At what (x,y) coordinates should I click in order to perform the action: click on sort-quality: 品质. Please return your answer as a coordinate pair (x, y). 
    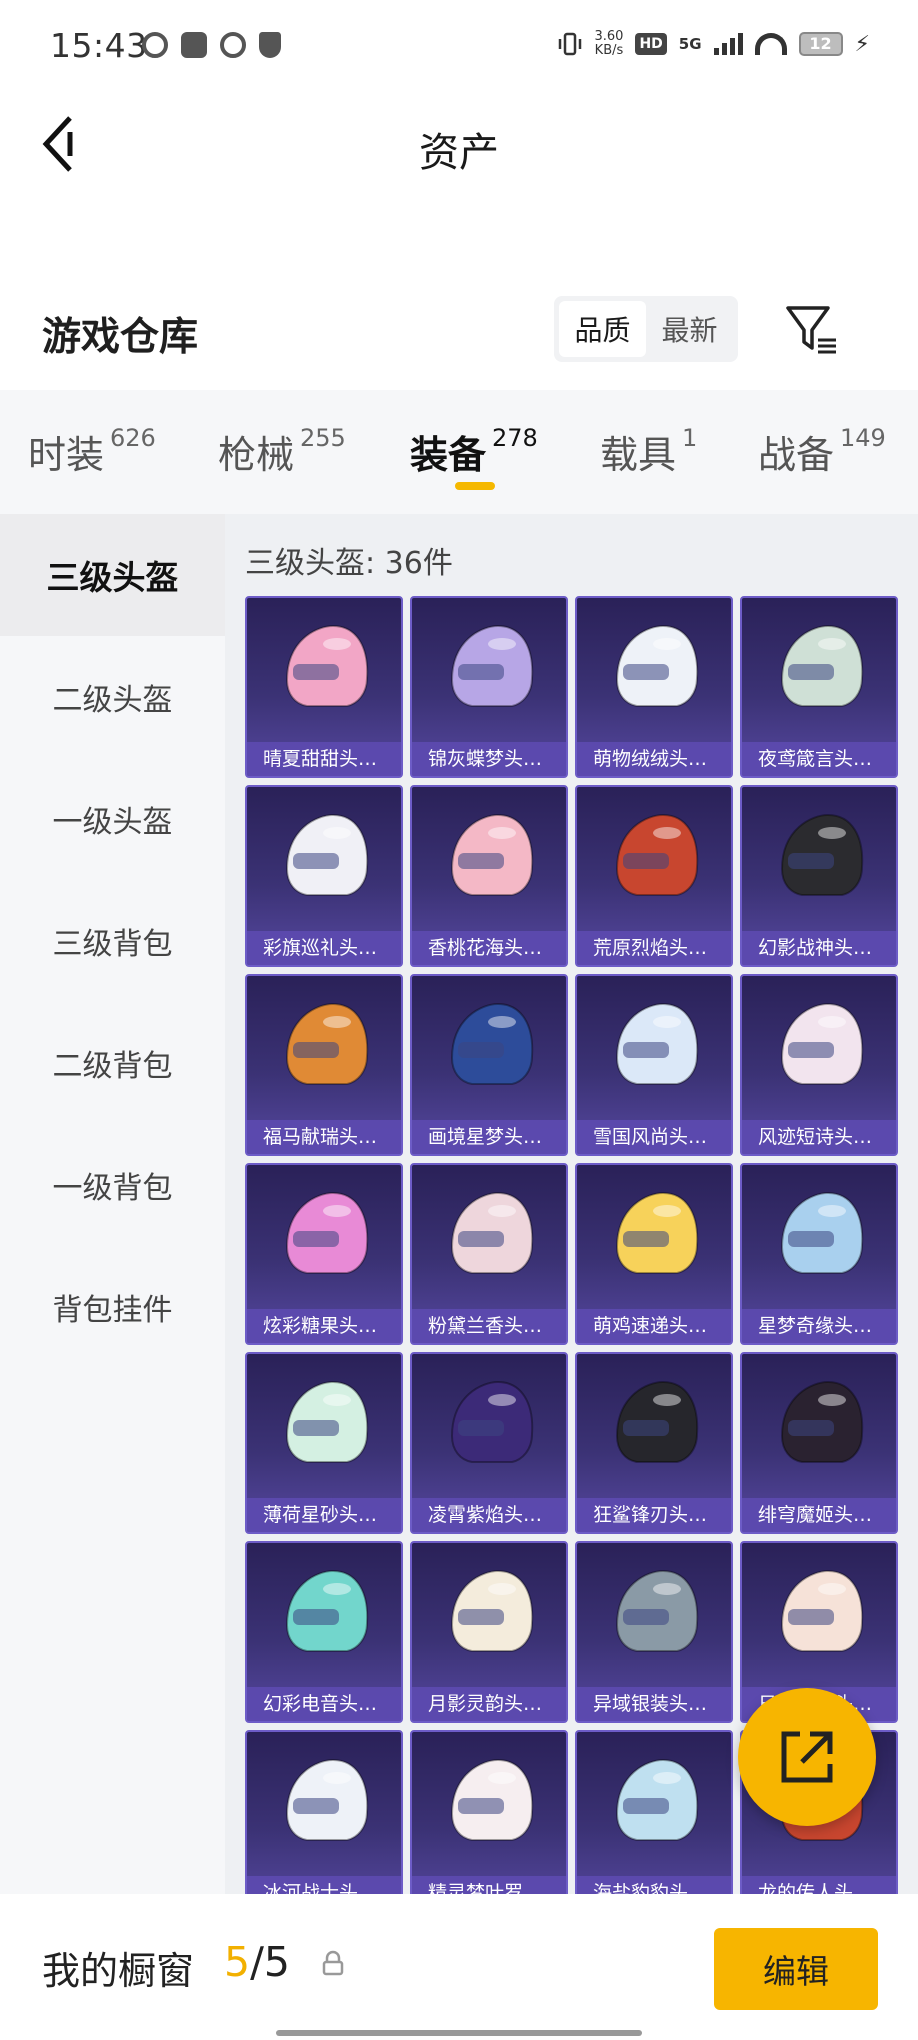
    Looking at the image, I should click on (602, 329).